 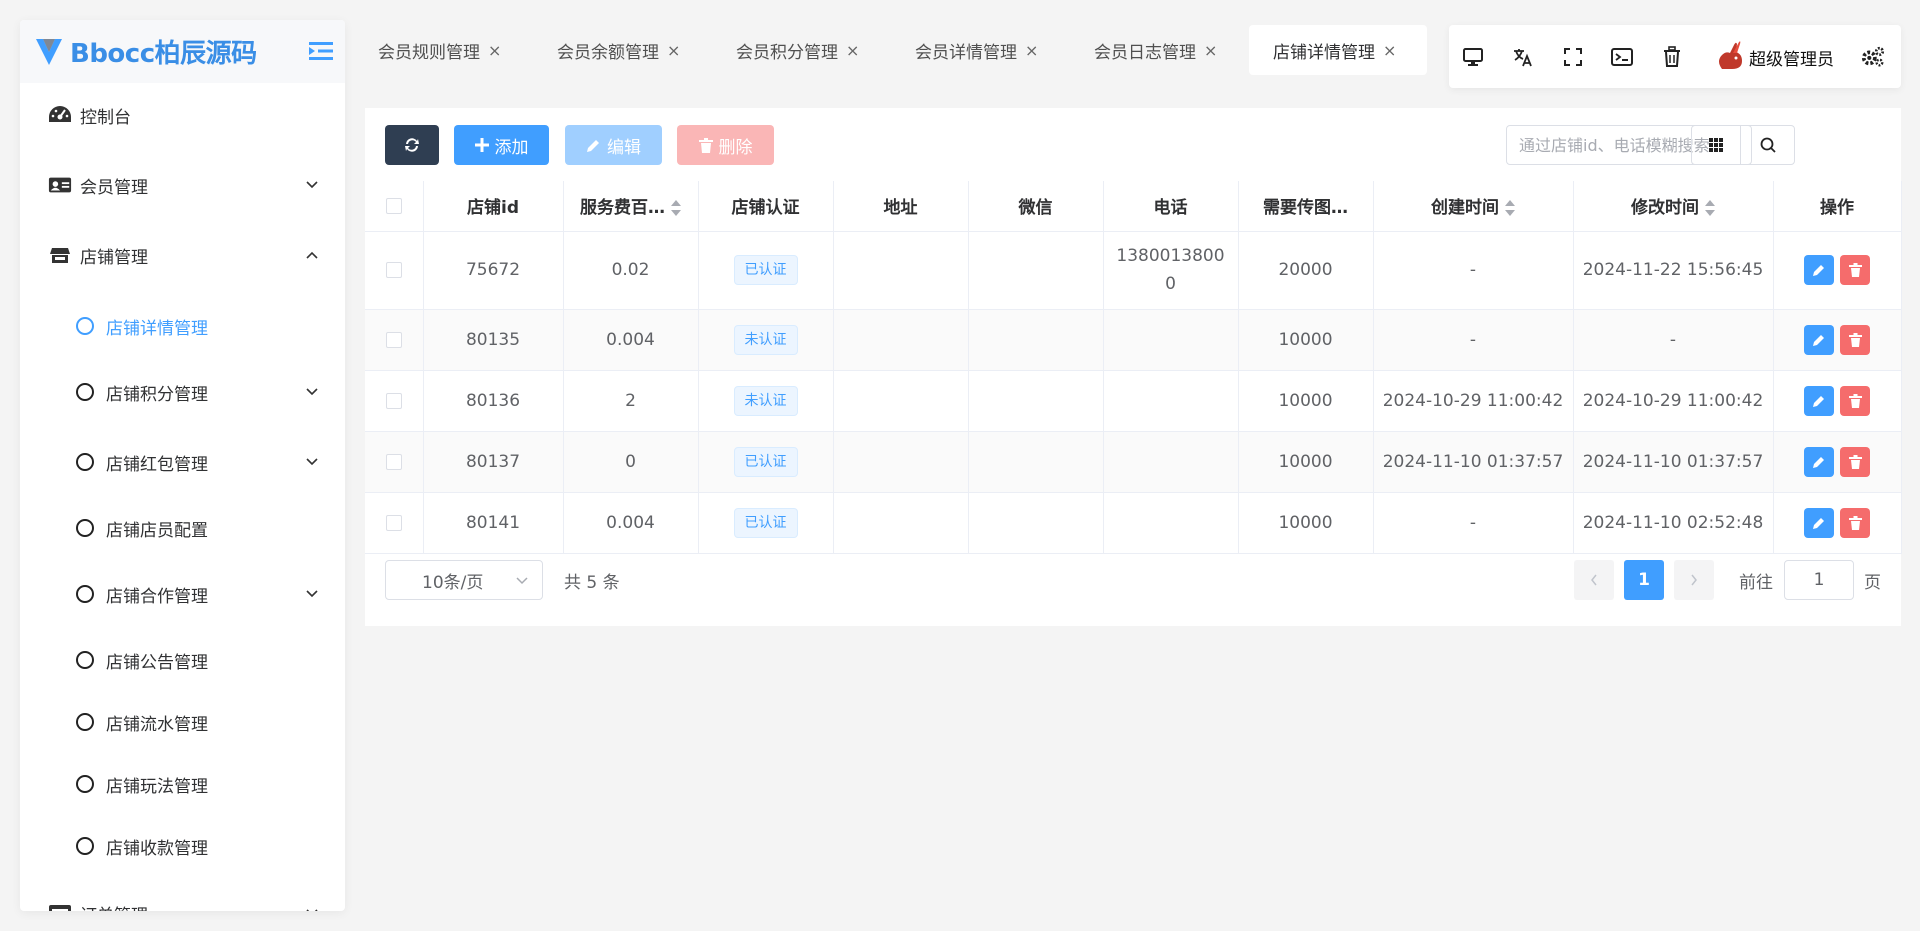 I want to click on sidebar-item-order: 订单管理, so click(x=182, y=898).